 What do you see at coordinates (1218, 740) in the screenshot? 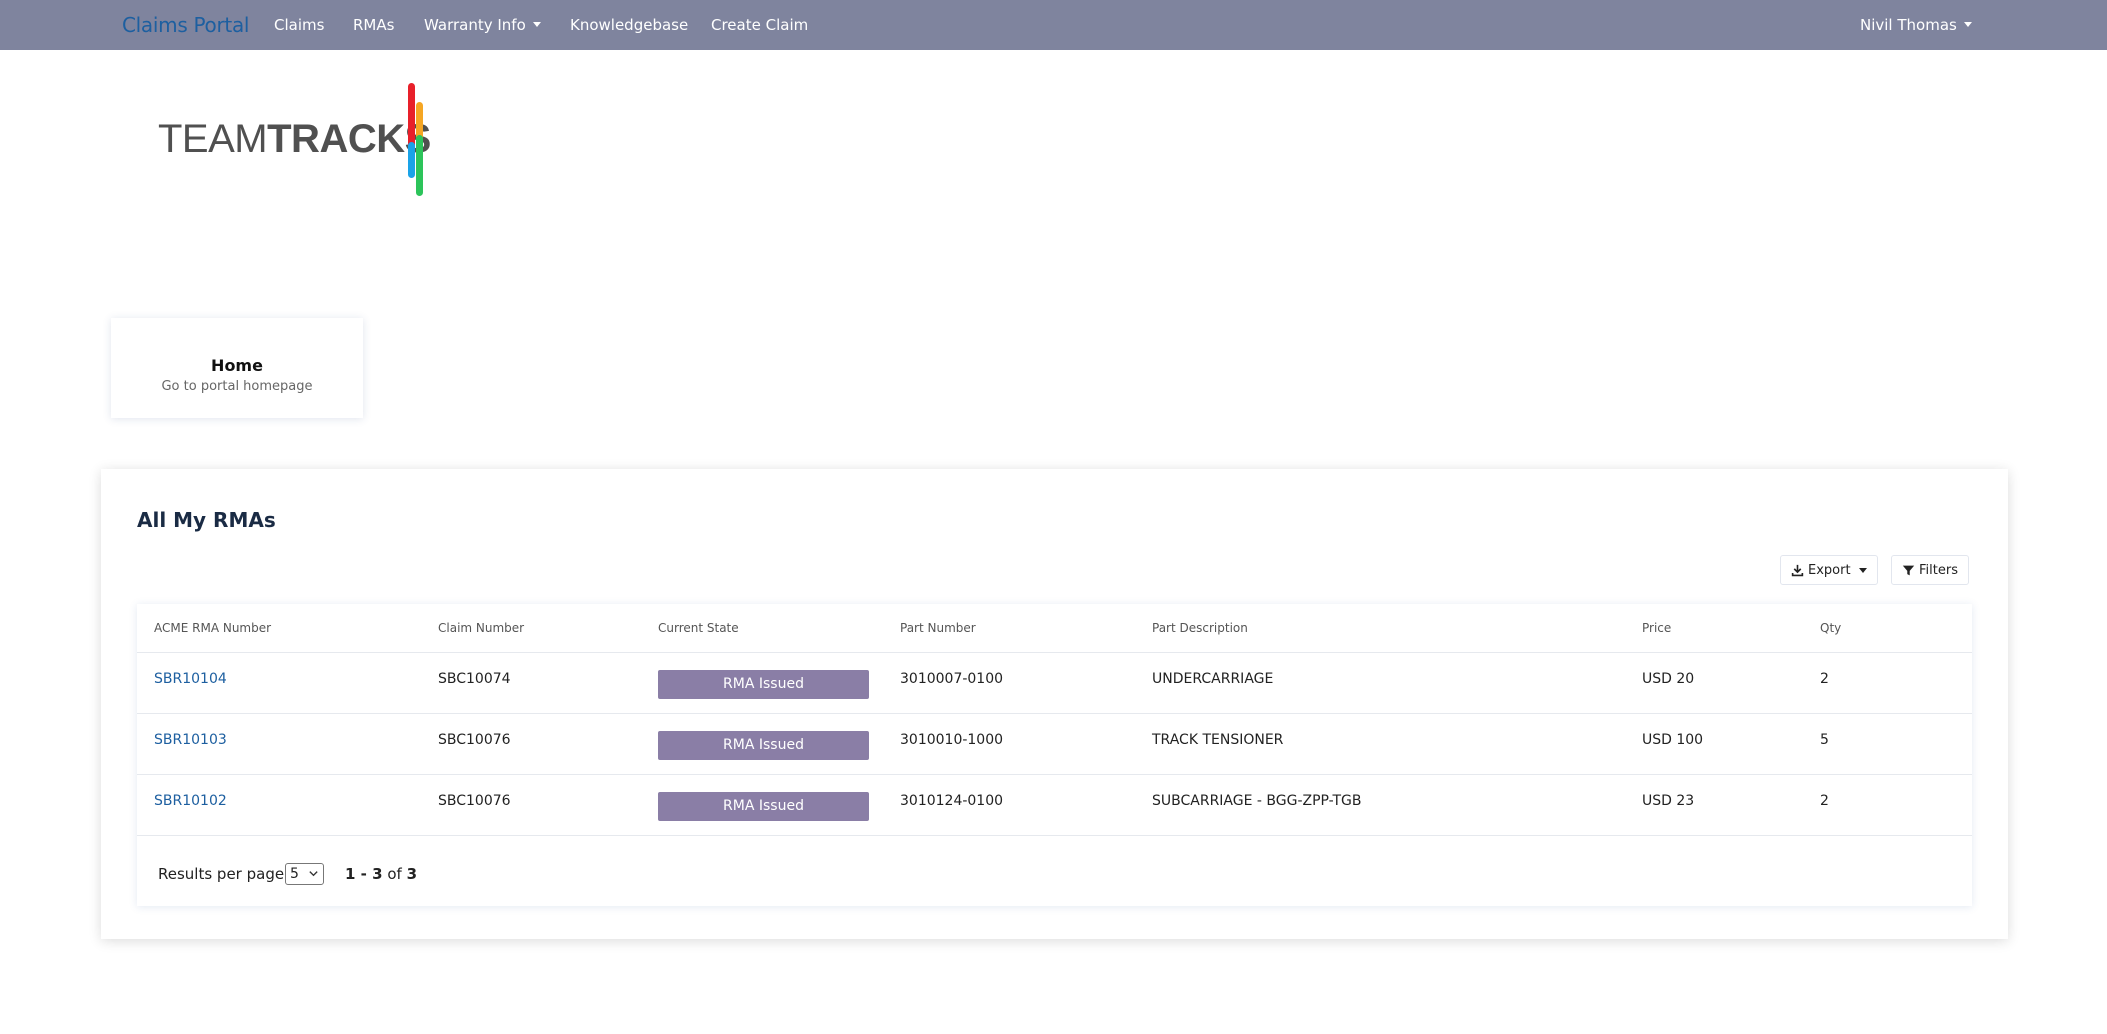
I see `part-description: TRACK TENSIONER` at bounding box center [1218, 740].